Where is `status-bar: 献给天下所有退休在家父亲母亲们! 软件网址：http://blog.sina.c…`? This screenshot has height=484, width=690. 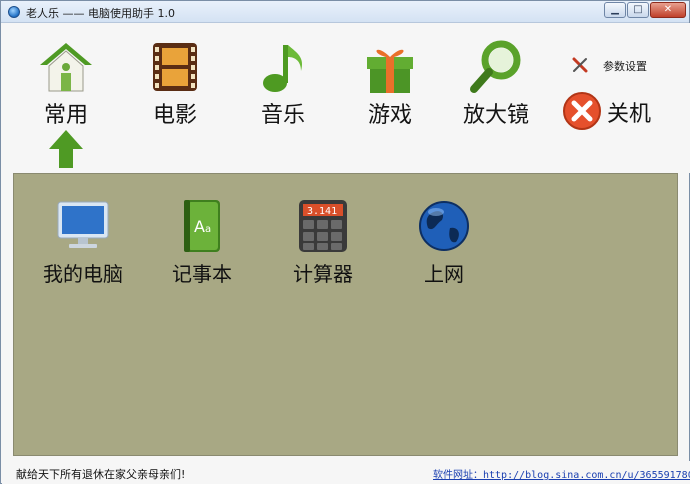 status-bar: 献给天下所有退休在家父亲母亲们! 软件网址：http://blog.sina.c… is located at coordinates (346, 472).